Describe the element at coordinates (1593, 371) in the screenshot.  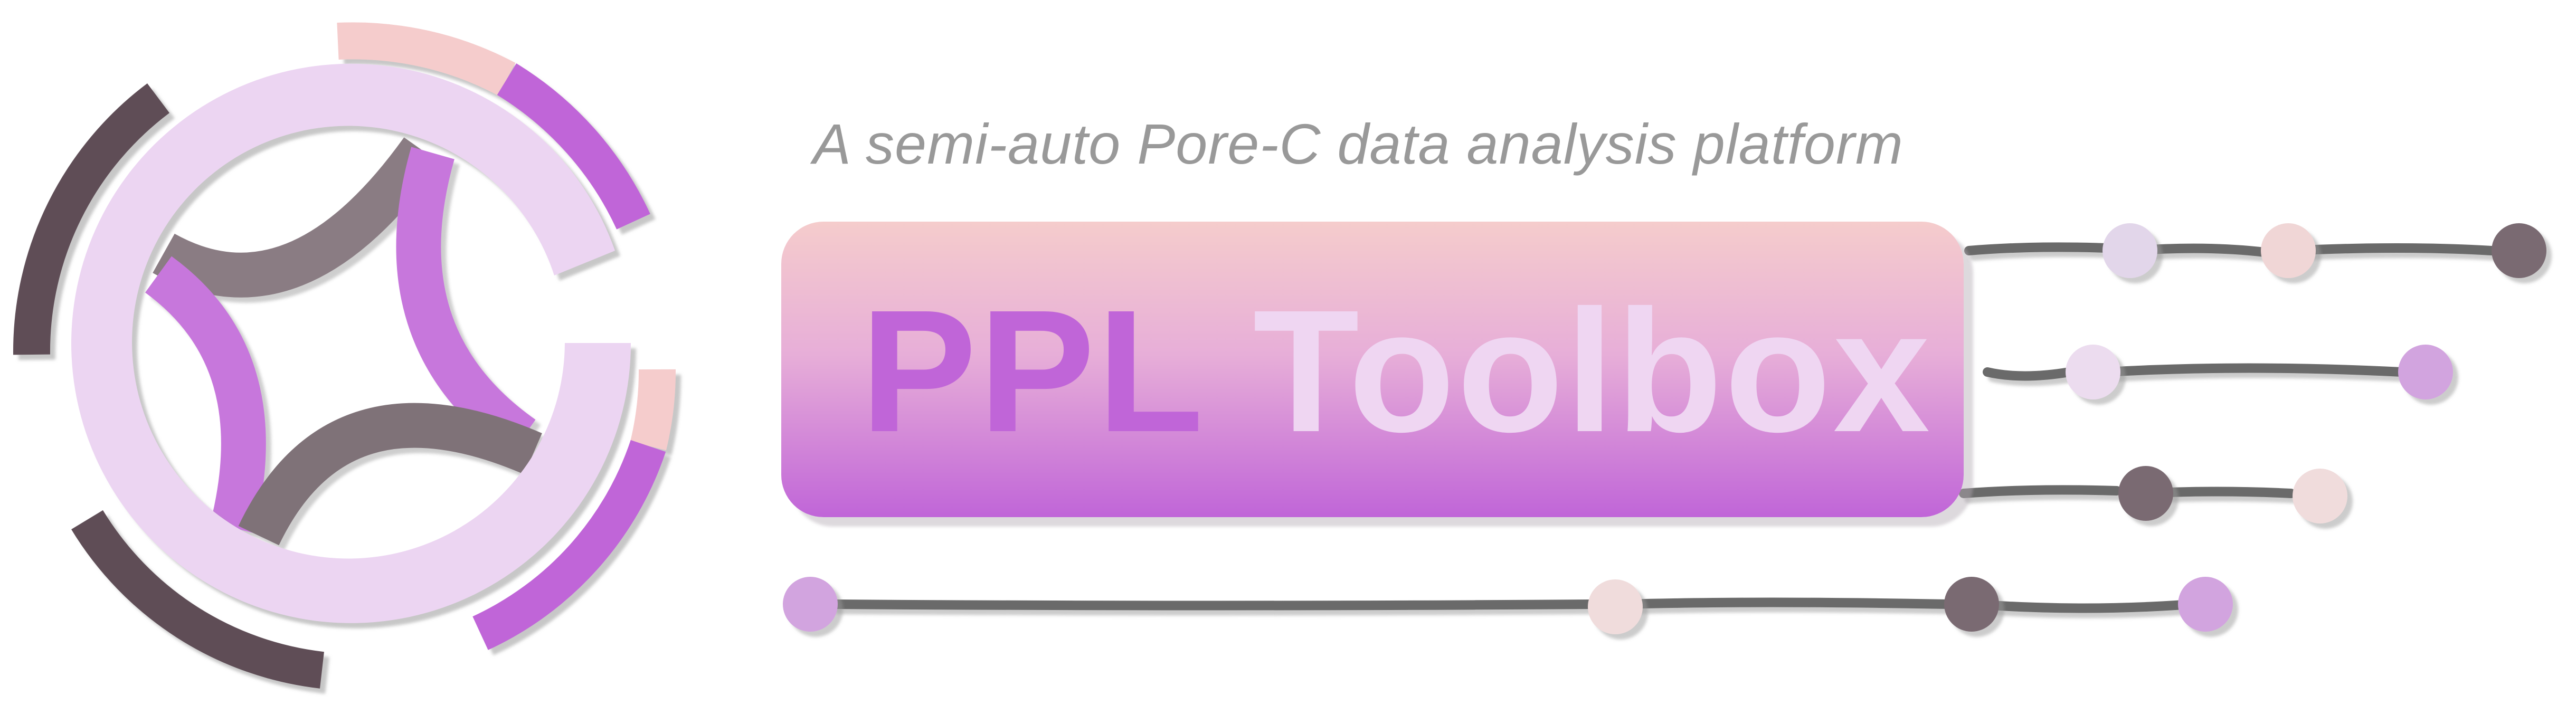
I see `title-word-toolbox: Toolbox` at that location.